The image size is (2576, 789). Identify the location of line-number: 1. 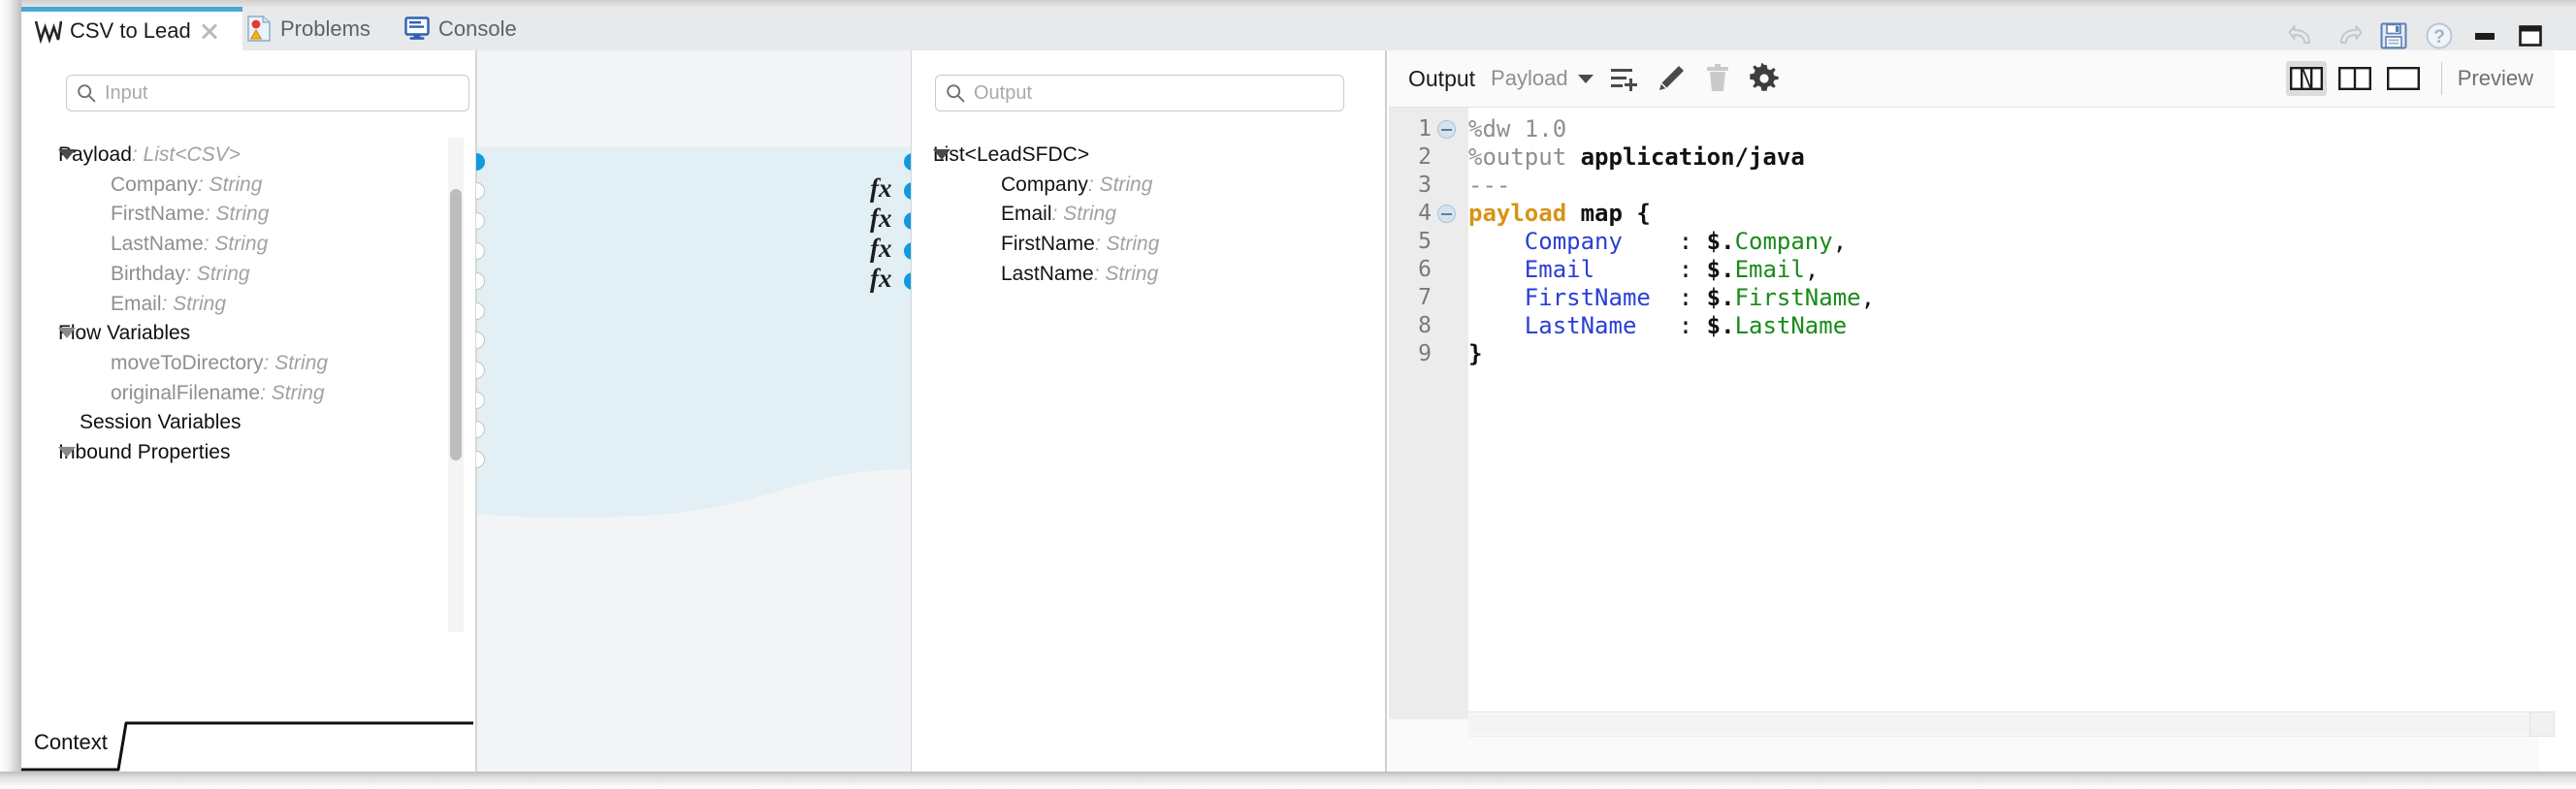
(1425, 129).